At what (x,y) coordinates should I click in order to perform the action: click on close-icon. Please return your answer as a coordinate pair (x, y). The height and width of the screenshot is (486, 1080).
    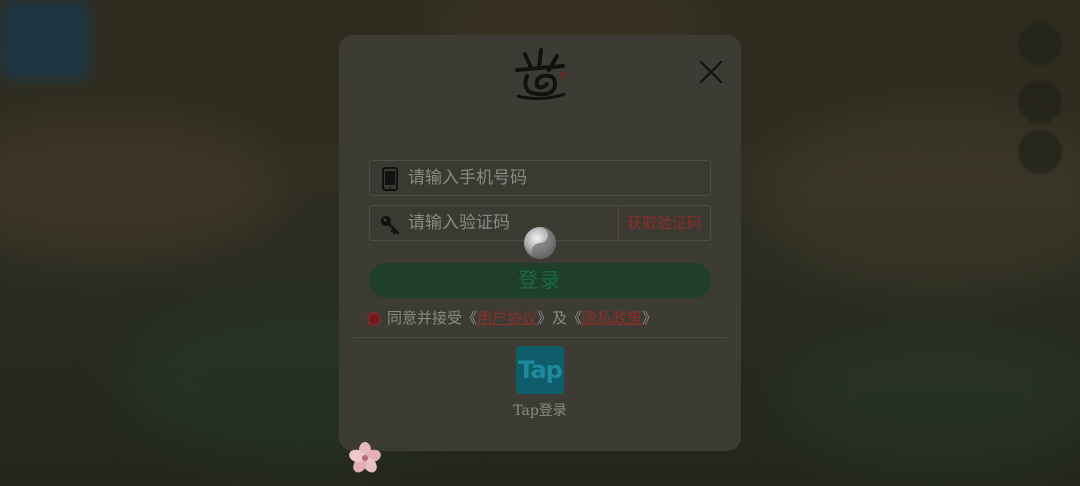
    Looking at the image, I should click on (711, 72).